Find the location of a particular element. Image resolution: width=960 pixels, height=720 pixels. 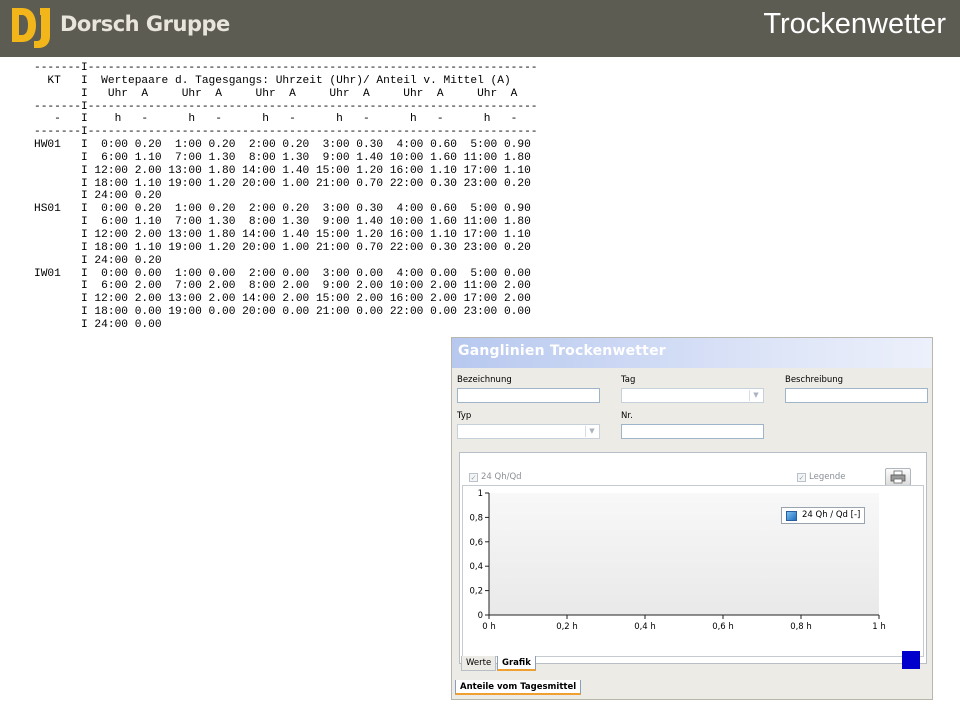

legende-checkbox-label: Legende is located at coordinates (827, 477).